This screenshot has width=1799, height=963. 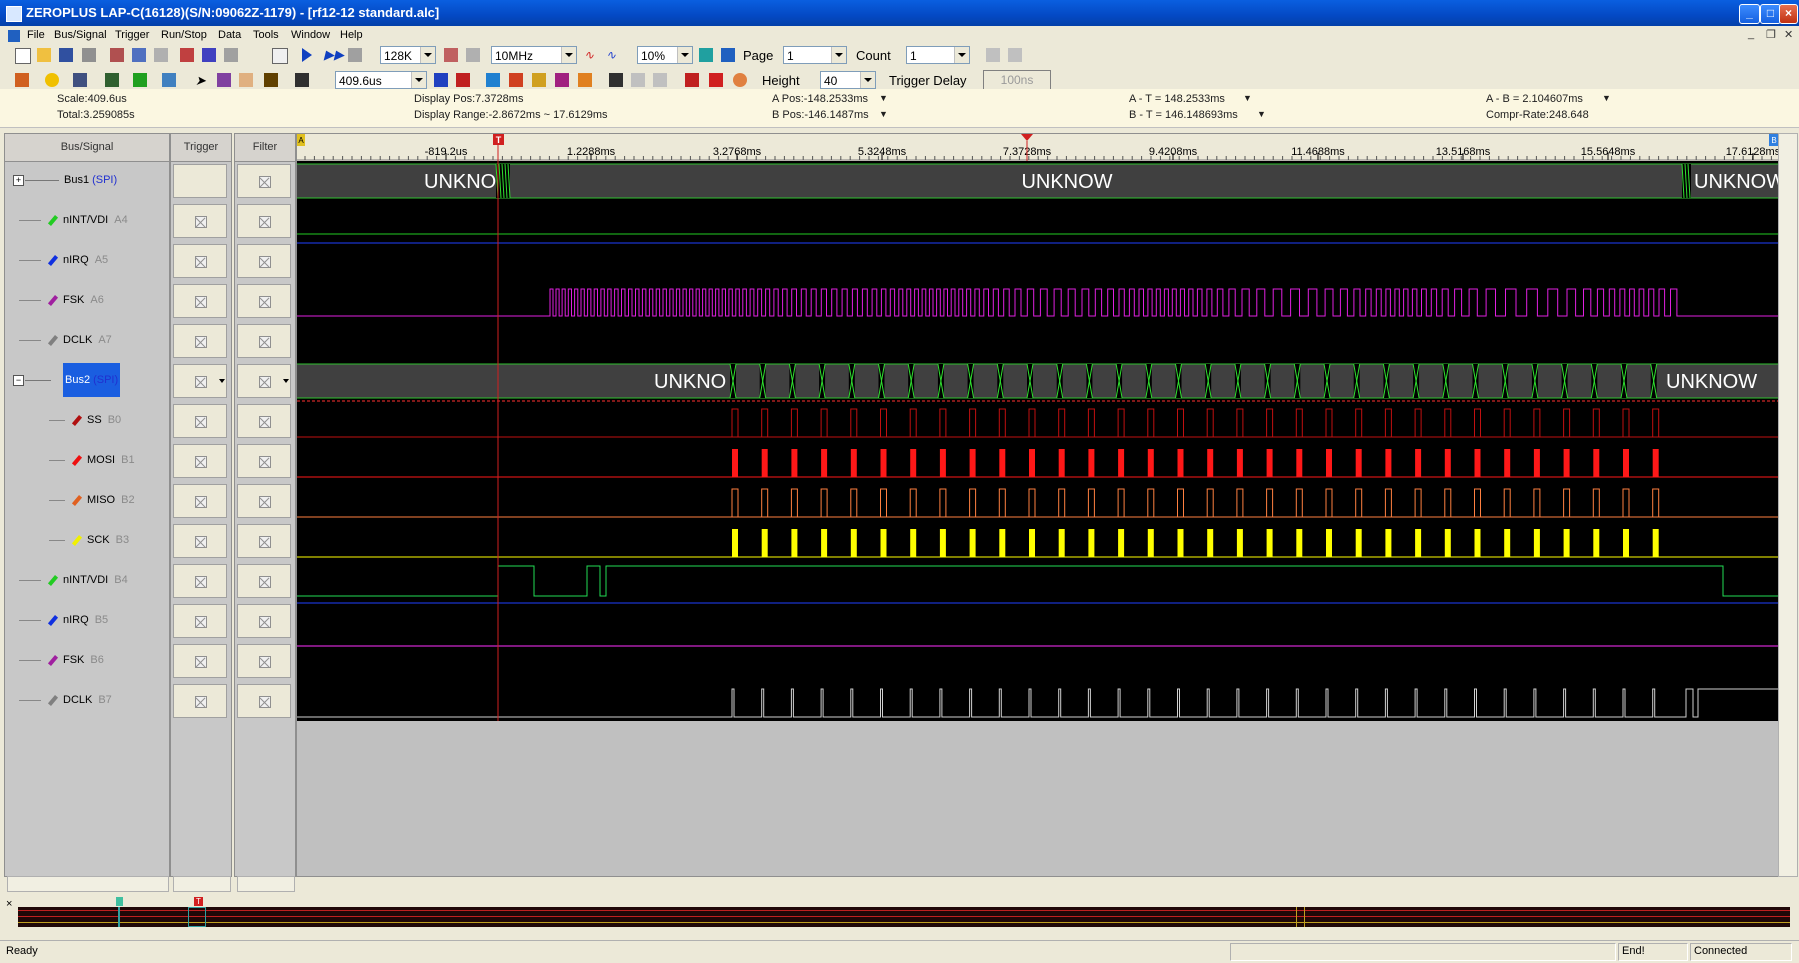 What do you see at coordinates (111, 500) in the screenshot?
I see `signal-name-miso: MISO B2` at bounding box center [111, 500].